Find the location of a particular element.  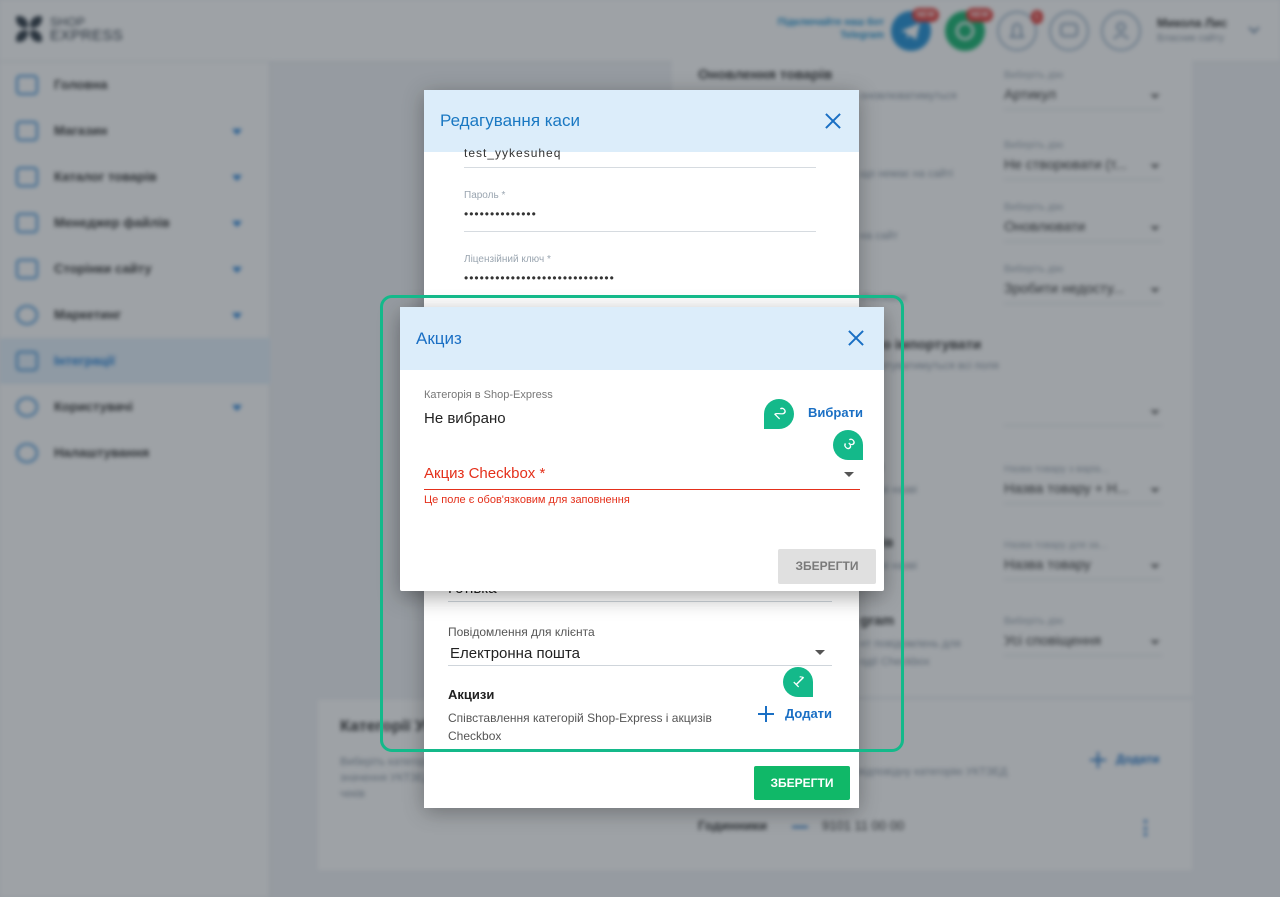

save-register-button: ЗБЕРЕГТИ is located at coordinates (802, 783).